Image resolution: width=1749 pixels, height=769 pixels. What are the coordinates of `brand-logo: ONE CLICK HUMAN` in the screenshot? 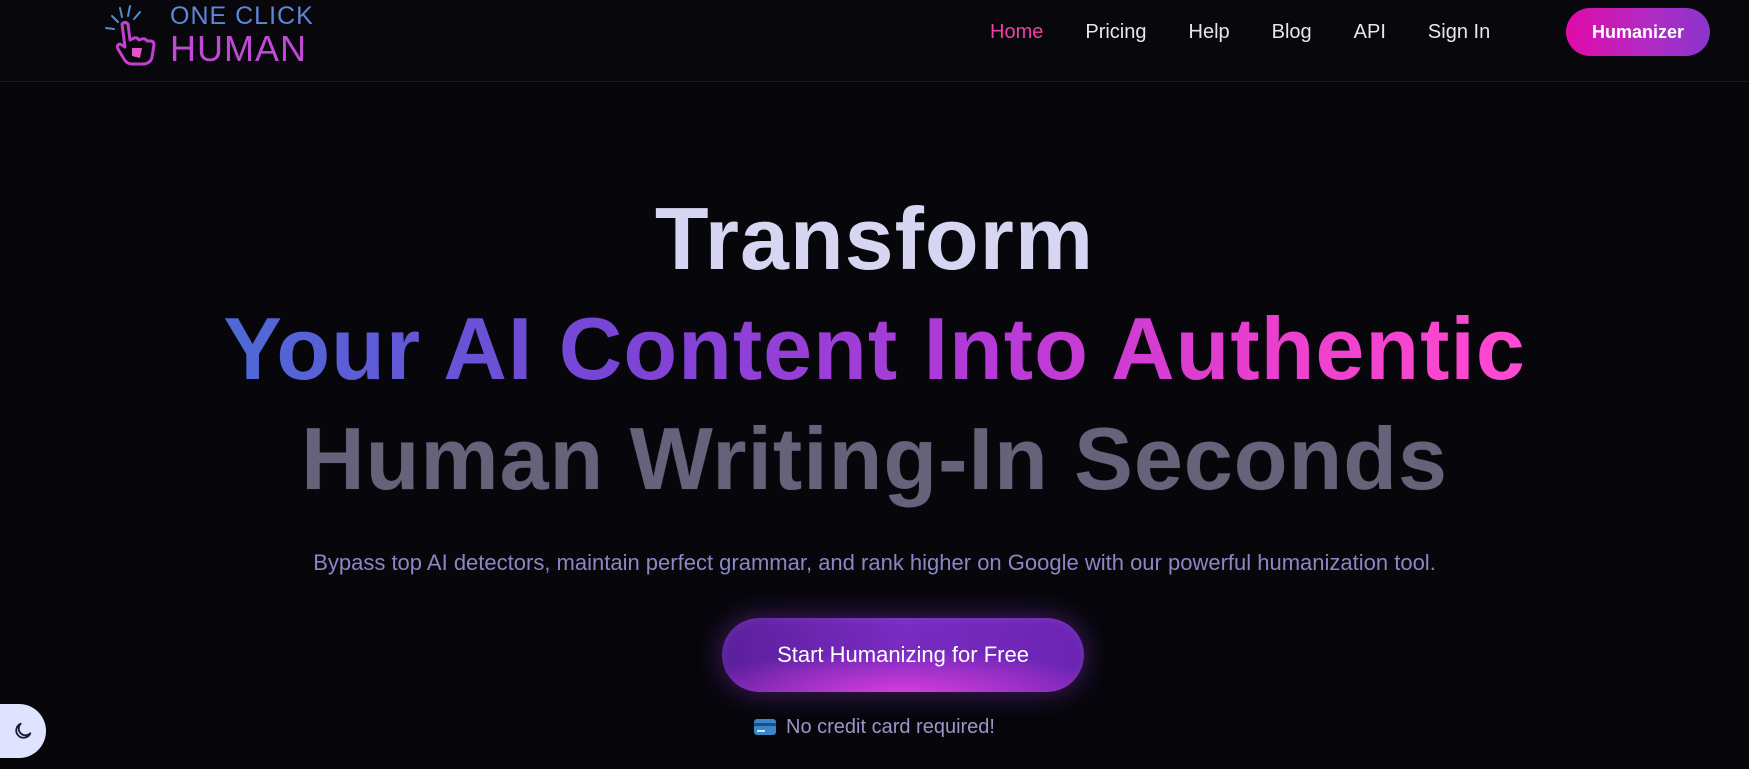 It's located at (218, 35).